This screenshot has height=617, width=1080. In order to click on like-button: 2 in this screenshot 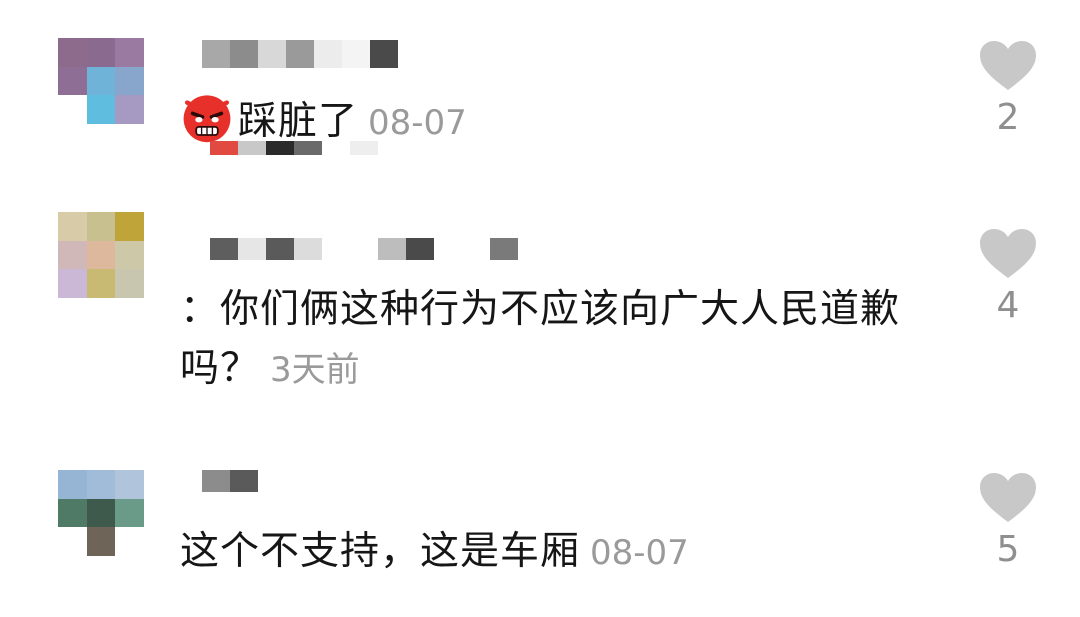, I will do `click(1008, 88)`.